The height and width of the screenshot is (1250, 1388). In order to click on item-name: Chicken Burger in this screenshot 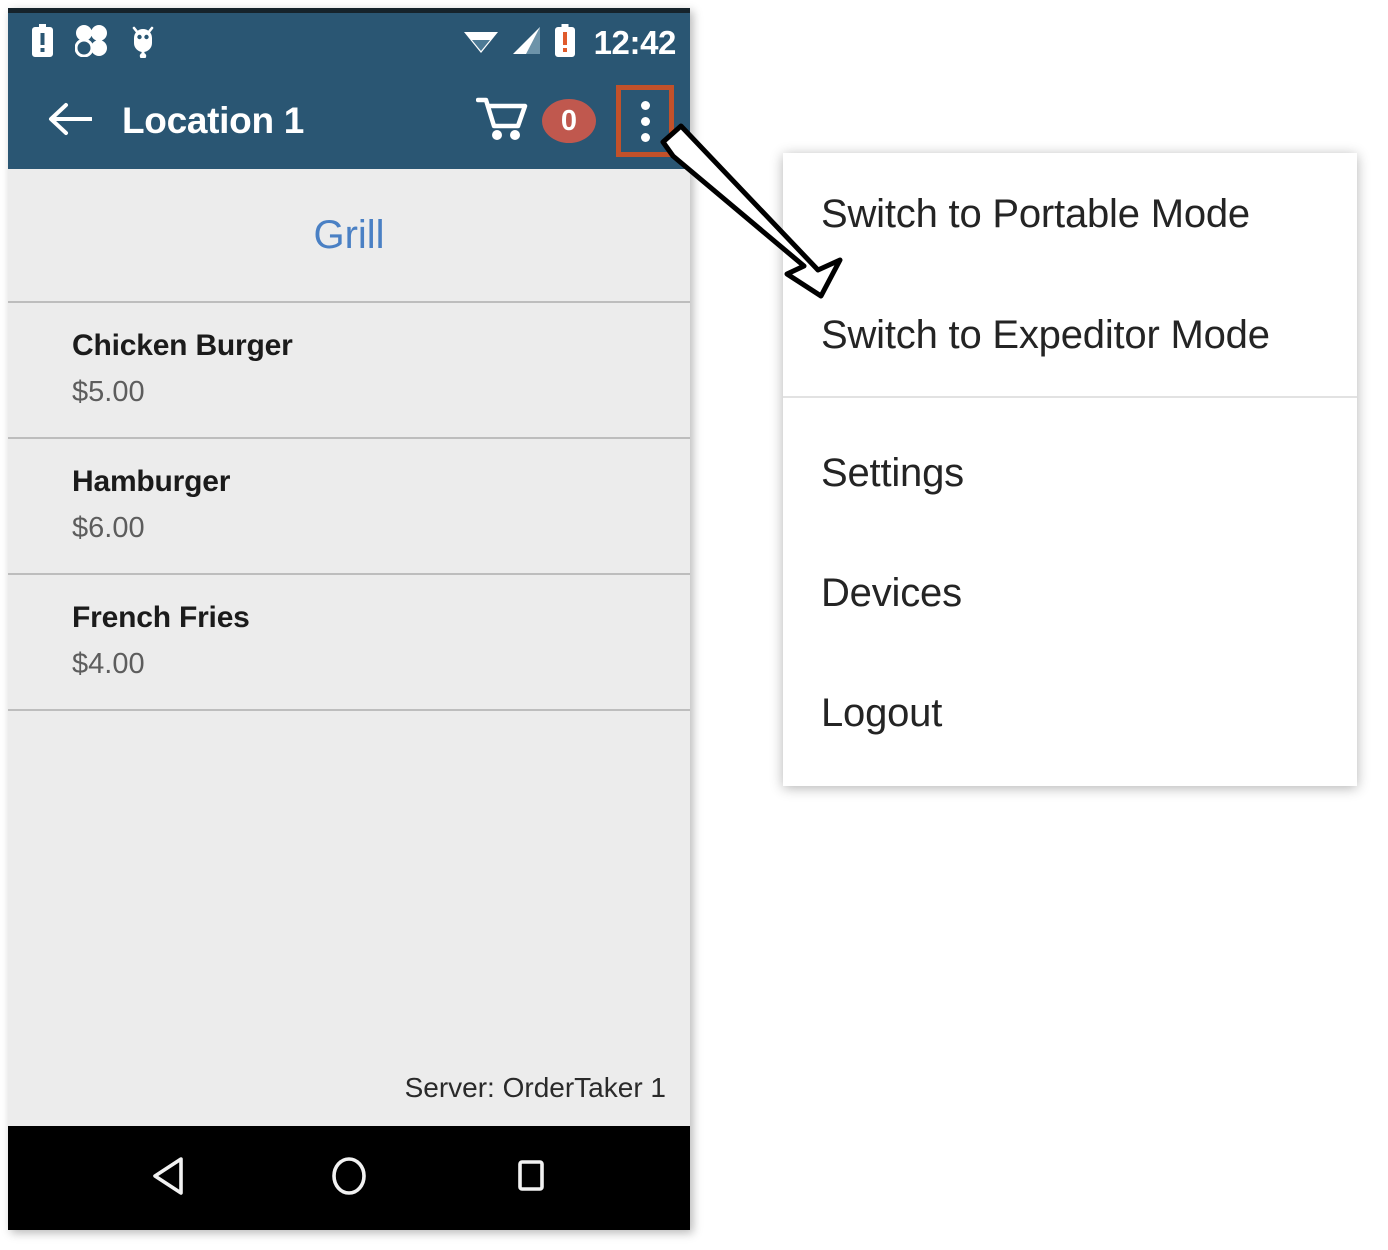, I will do `click(182, 345)`.